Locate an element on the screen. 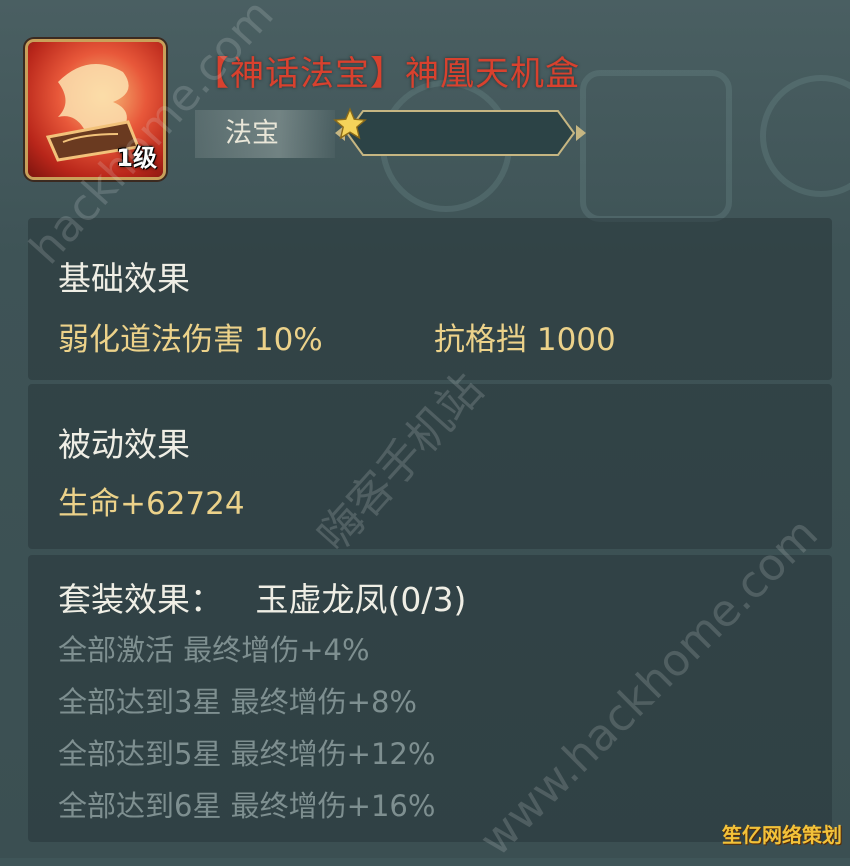  set-bonus-line: 全部达到6星 最终增伤+16% is located at coordinates (247, 806).